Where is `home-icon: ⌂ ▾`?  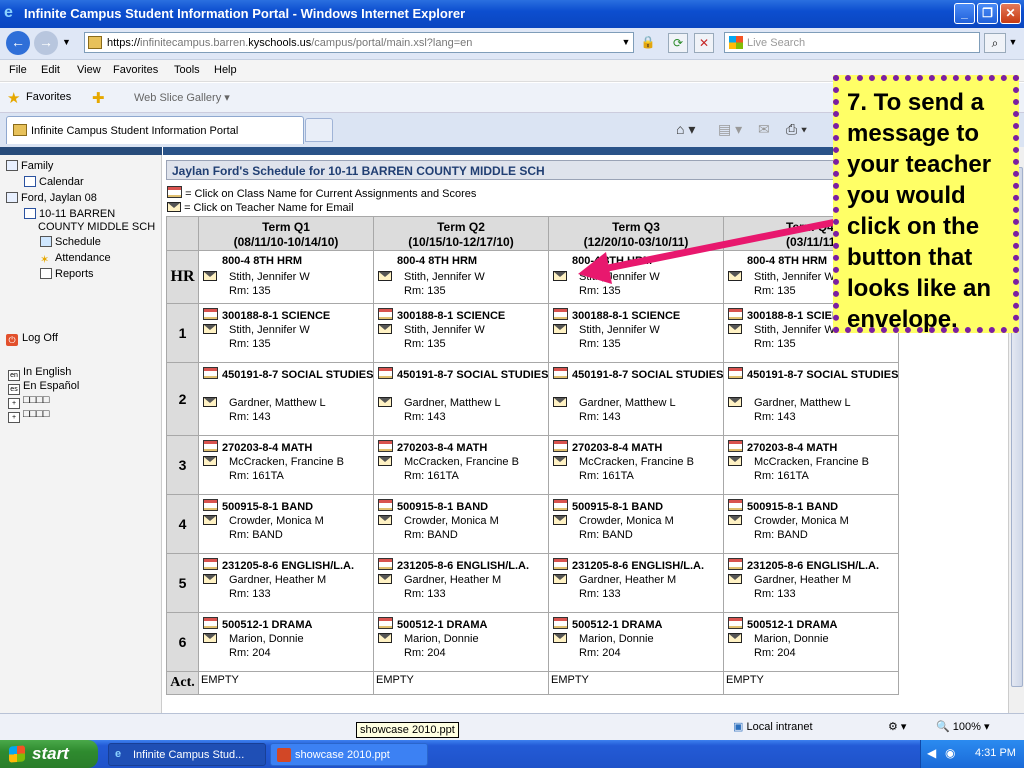
home-icon: ⌂ ▾ is located at coordinates (685, 129).